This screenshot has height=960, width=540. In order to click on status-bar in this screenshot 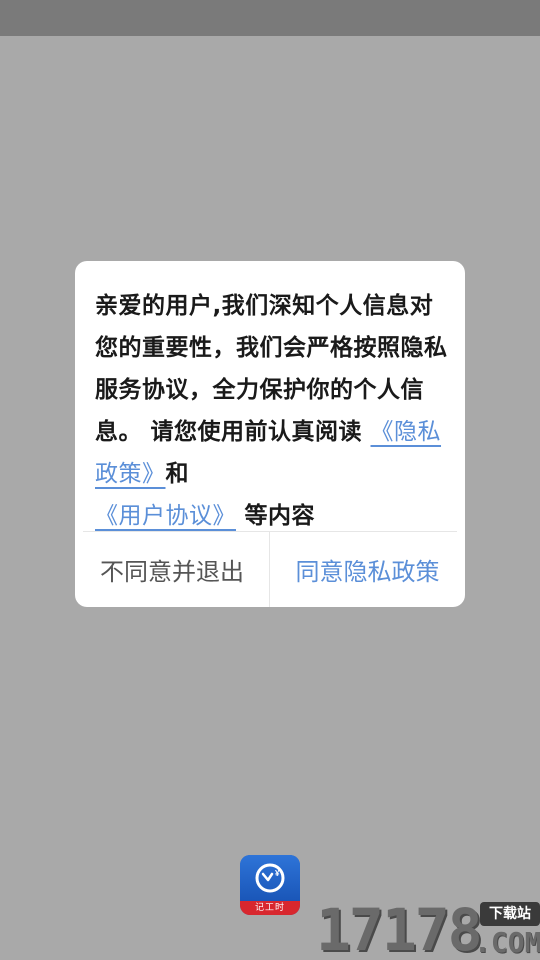, I will do `click(270, 18)`.